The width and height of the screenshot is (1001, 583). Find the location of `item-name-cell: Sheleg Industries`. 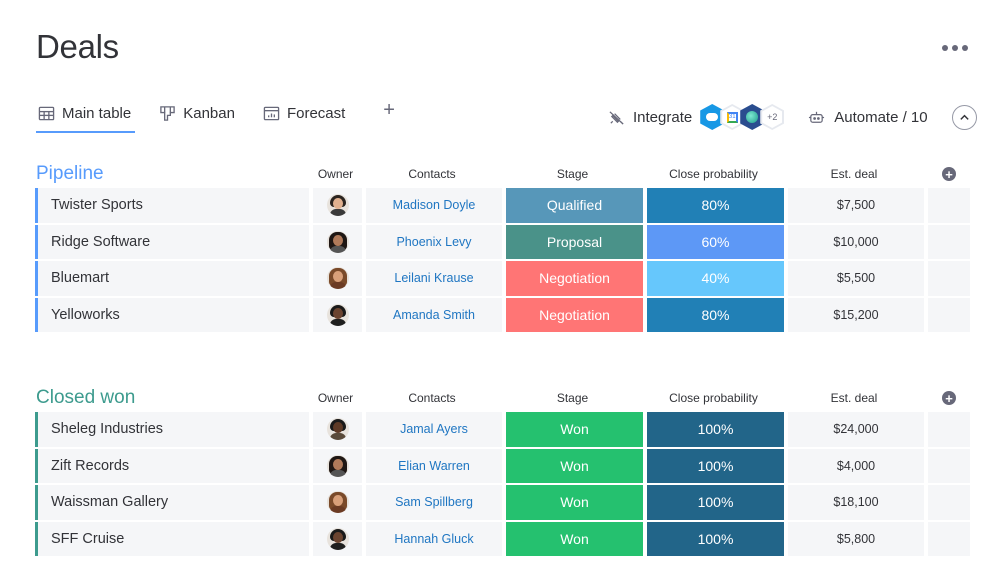

item-name-cell: Sheleg Industries is located at coordinates (172, 429).